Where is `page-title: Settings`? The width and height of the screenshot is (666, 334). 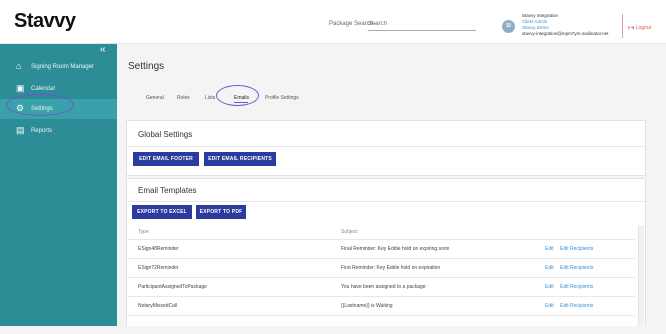 page-title: Settings is located at coordinates (146, 66).